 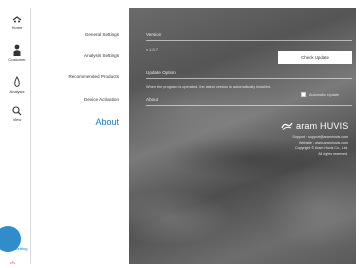 I want to click on support-email: Support : support@aramhuvis.com, so click(x=320, y=137).